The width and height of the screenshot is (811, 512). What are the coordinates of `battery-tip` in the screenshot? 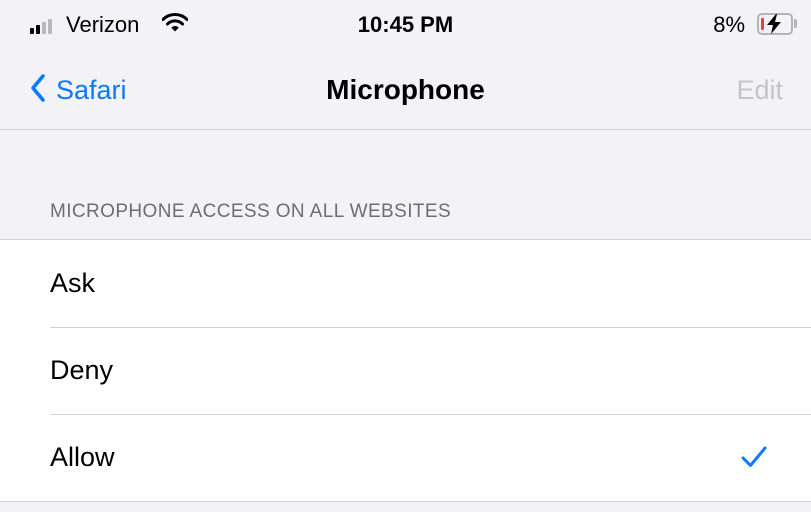 It's located at (795, 23).